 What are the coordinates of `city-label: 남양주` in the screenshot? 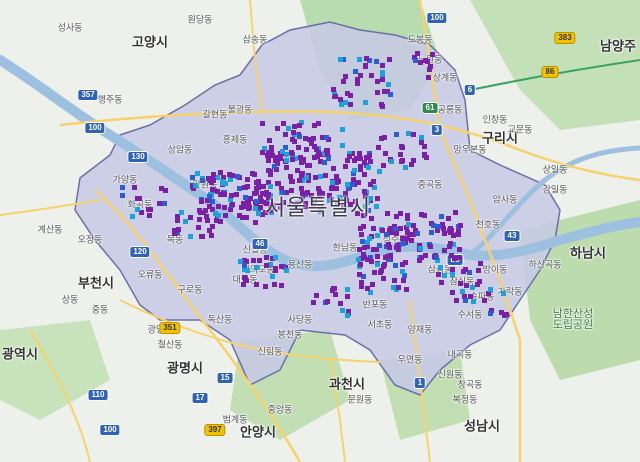 It's located at (618, 46).